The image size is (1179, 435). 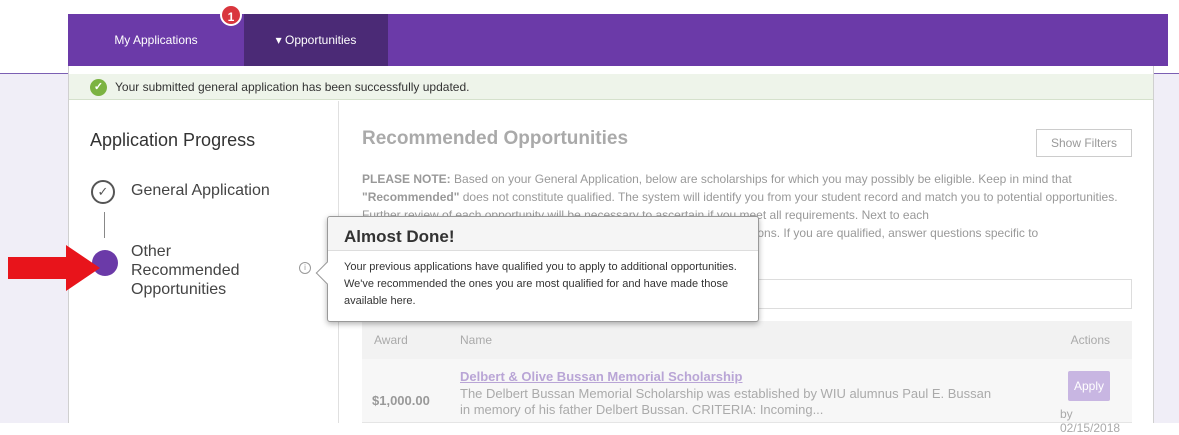 What do you see at coordinates (411, 197) in the screenshot?
I see `note-recommended: "Recommended"` at bounding box center [411, 197].